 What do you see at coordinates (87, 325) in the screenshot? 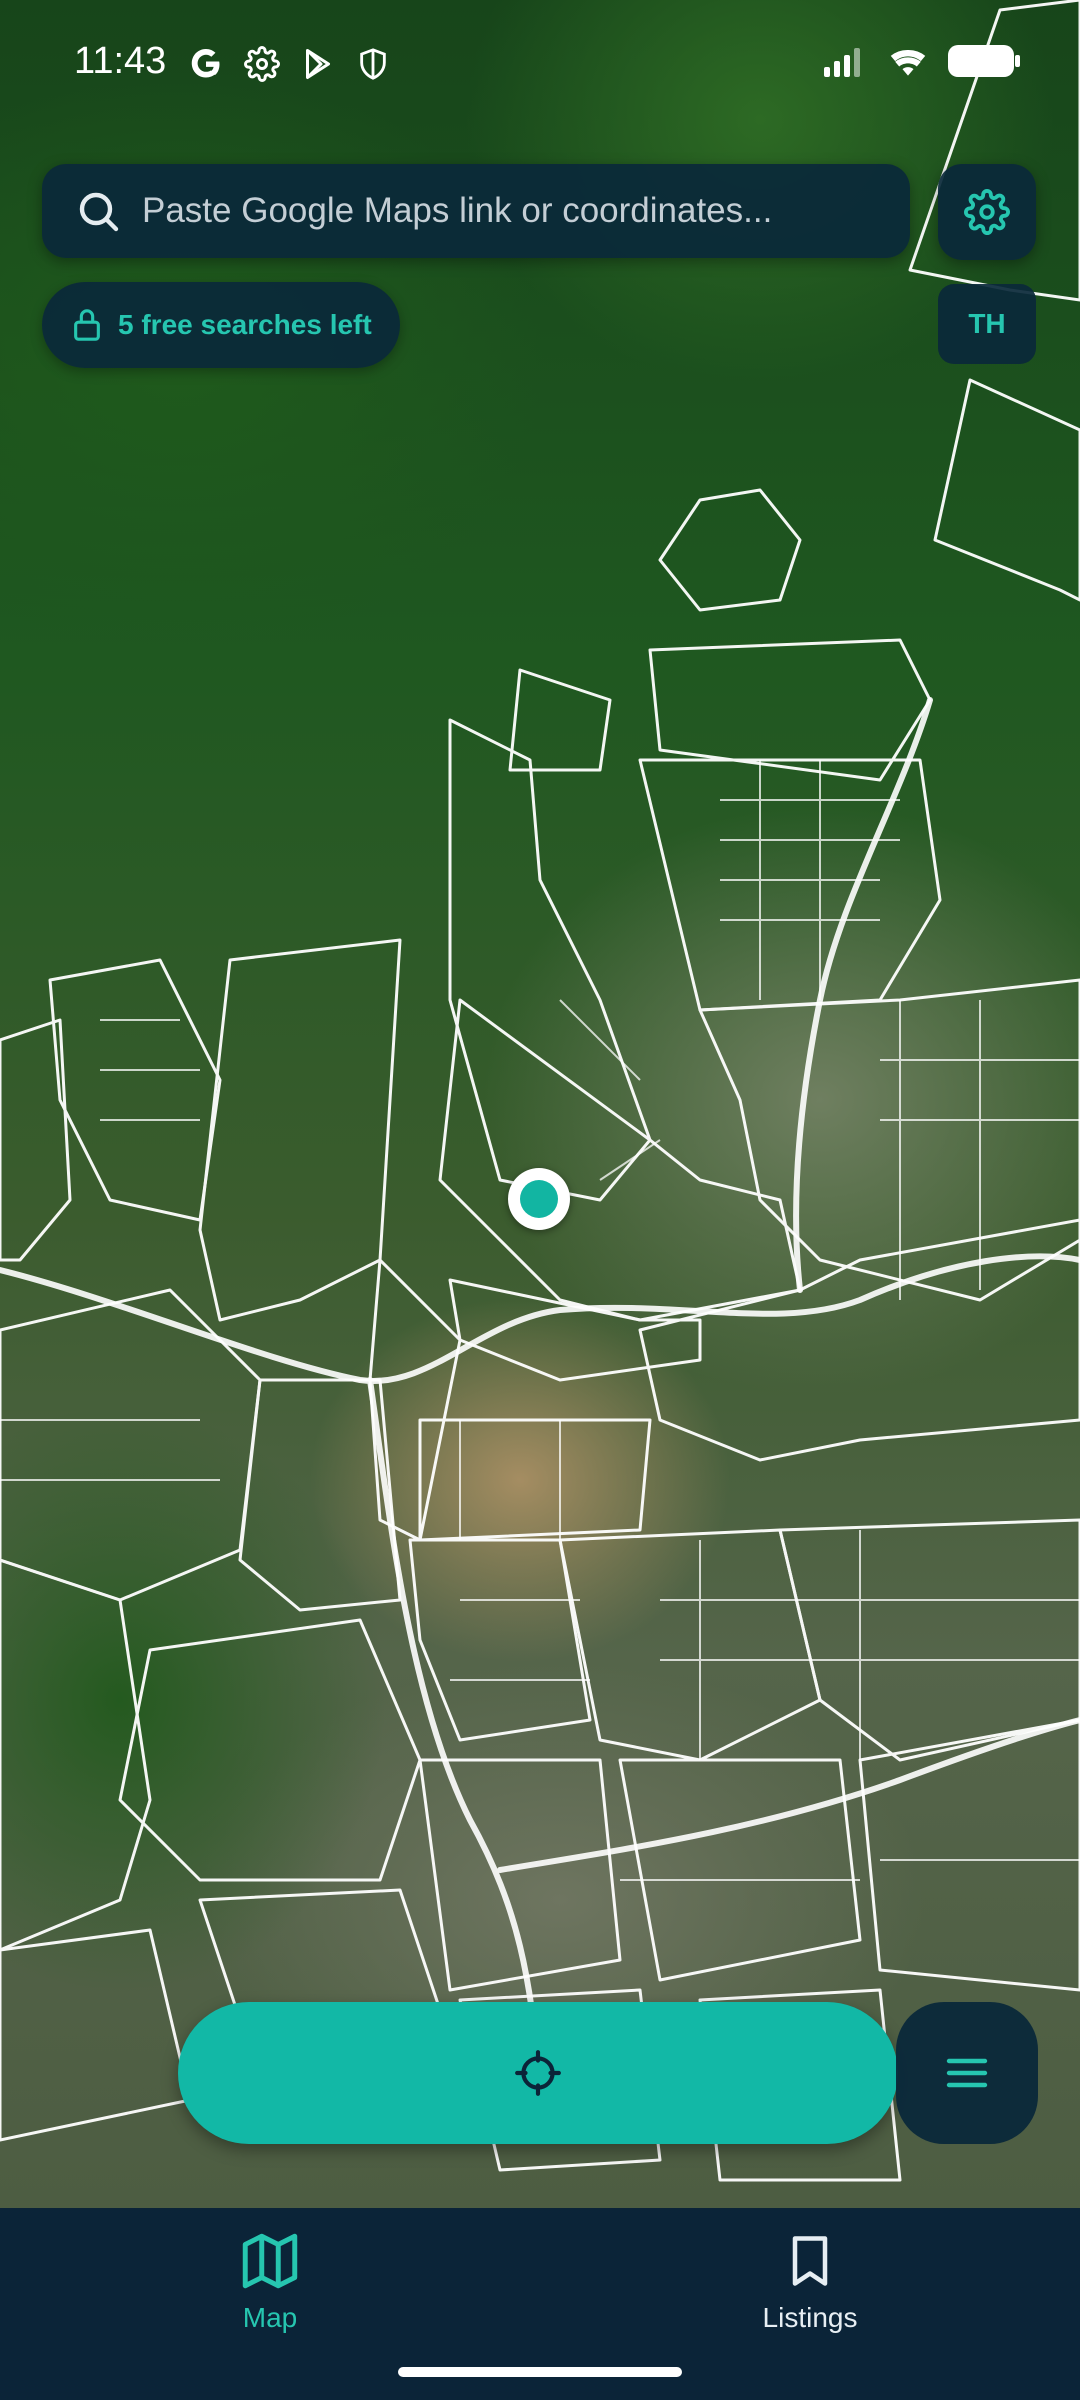
I see `lock-icon` at bounding box center [87, 325].